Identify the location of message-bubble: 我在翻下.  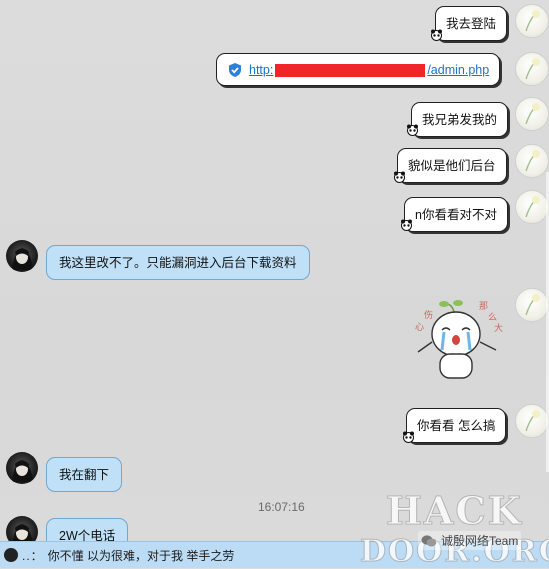
(84, 474).